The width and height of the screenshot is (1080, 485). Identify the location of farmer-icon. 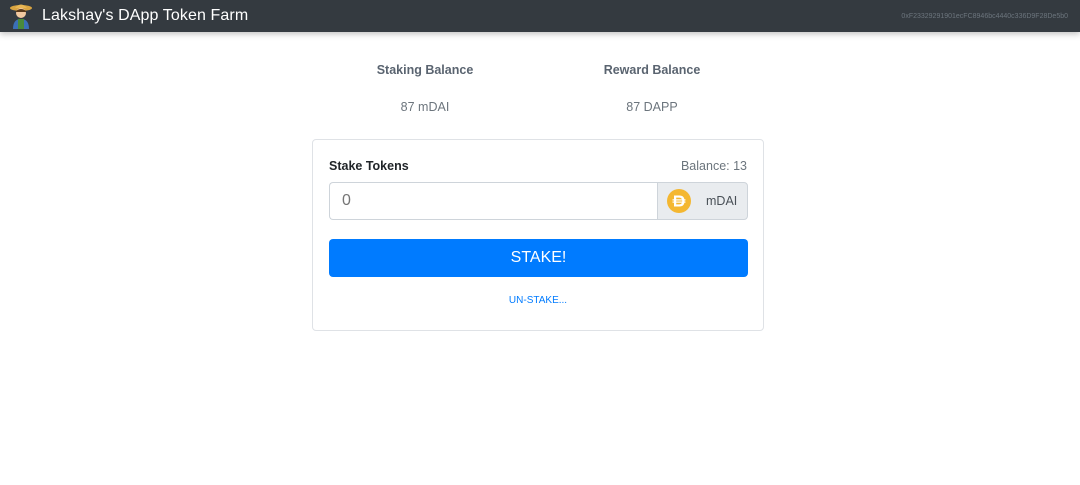
(21, 16).